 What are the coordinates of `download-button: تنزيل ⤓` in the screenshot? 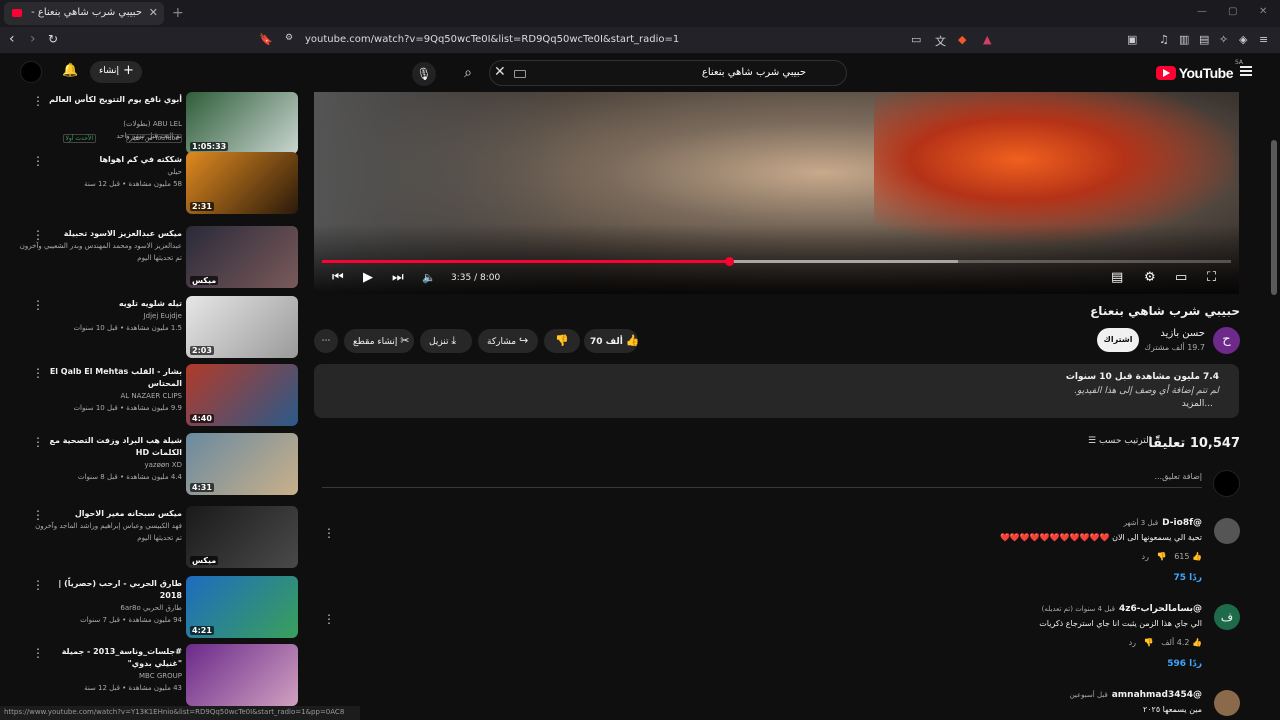 It's located at (446, 341).